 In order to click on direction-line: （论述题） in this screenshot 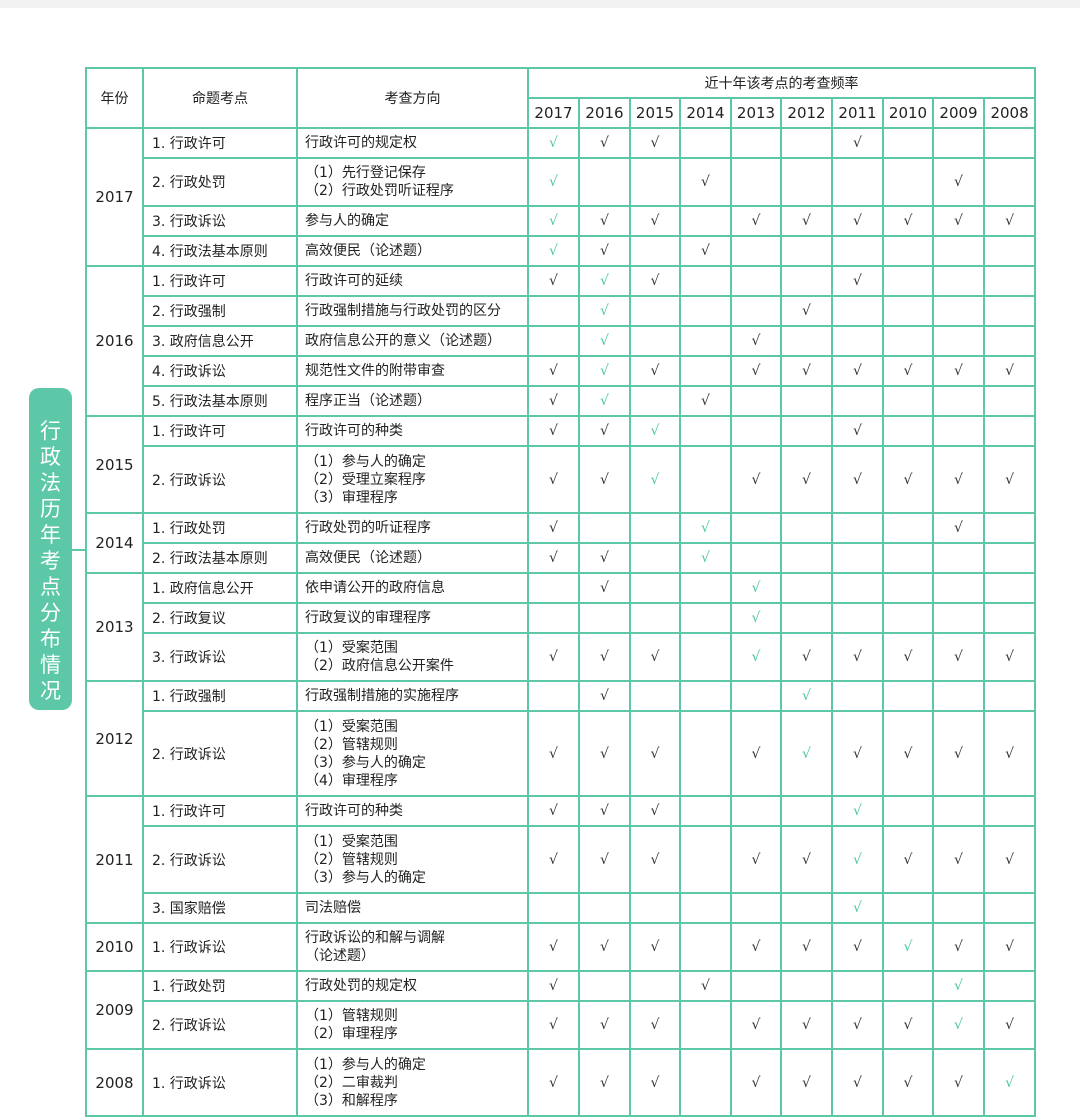, I will do `click(340, 956)`.